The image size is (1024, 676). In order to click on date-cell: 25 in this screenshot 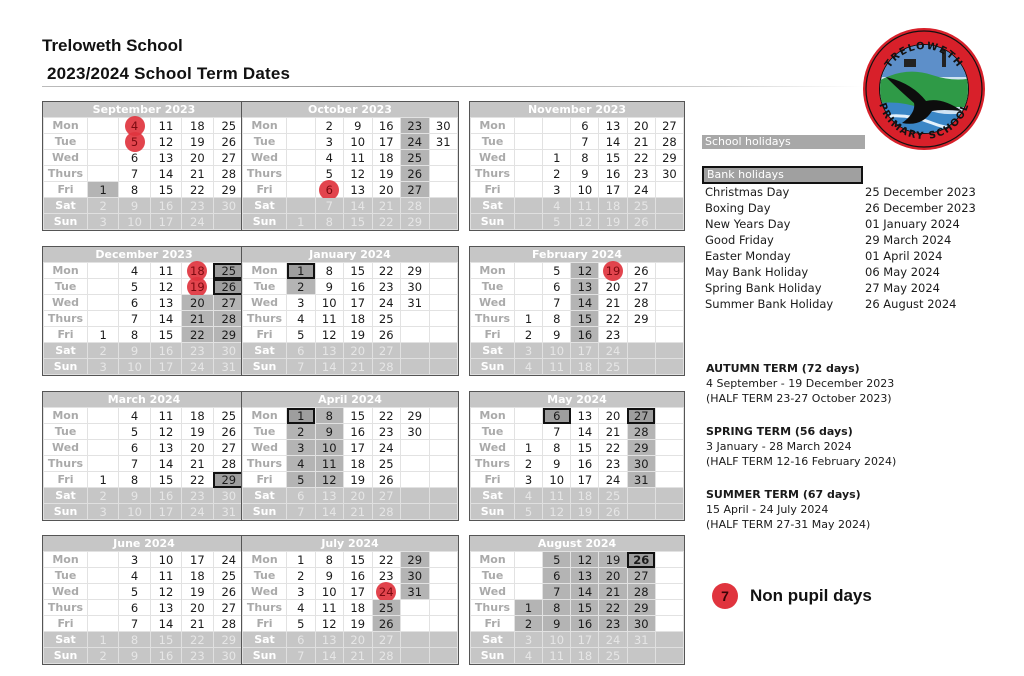, I will do `click(386, 318)`.